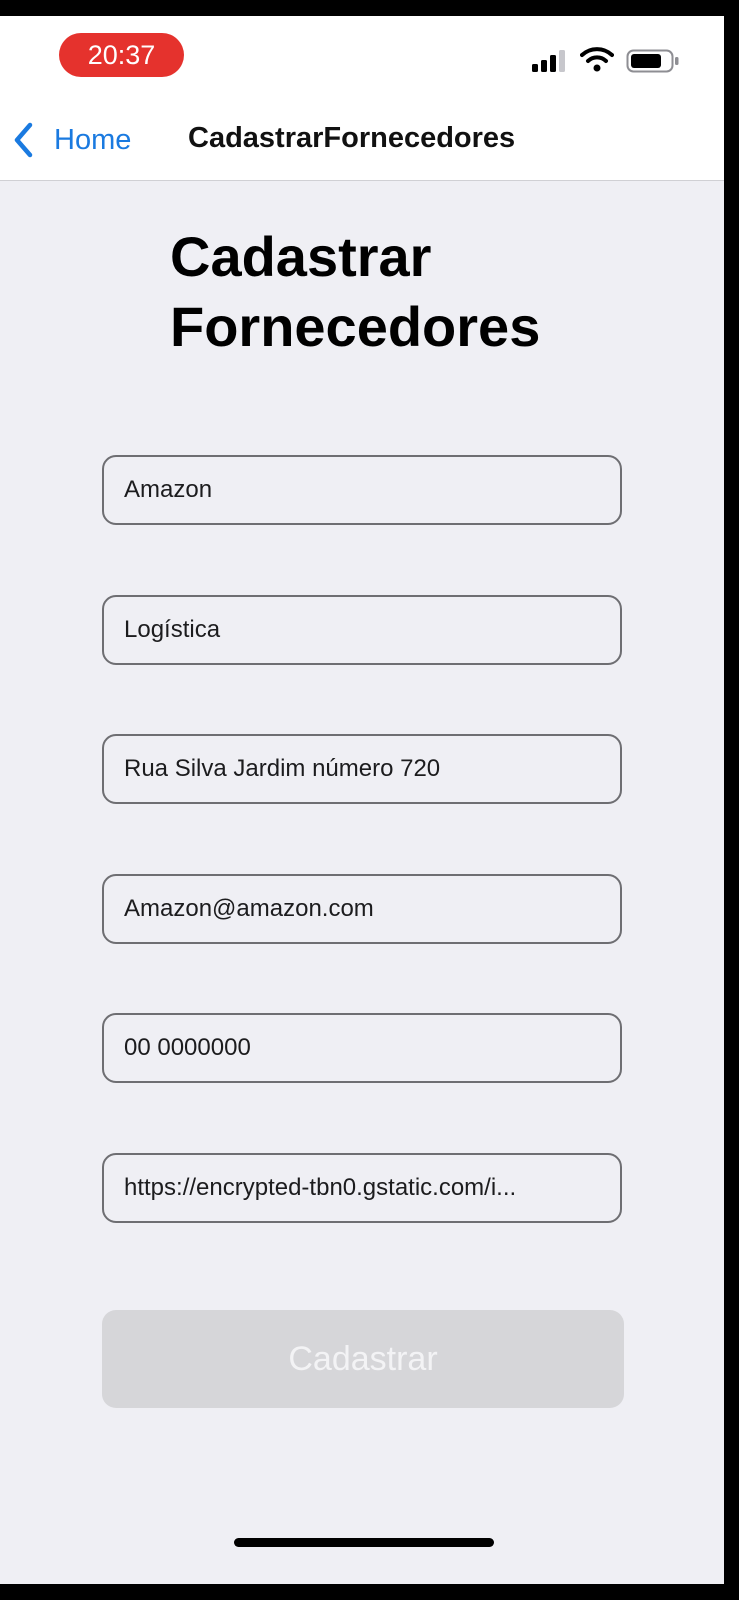  Describe the element at coordinates (362, 490) in the screenshot. I see `supplier-name-field: Amazon` at that location.